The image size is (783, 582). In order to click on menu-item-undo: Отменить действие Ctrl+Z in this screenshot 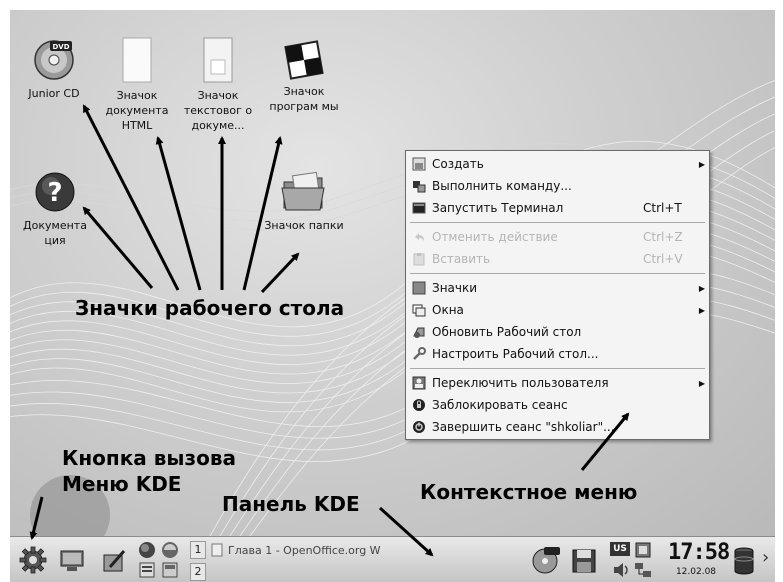, I will do `click(557, 237)`.